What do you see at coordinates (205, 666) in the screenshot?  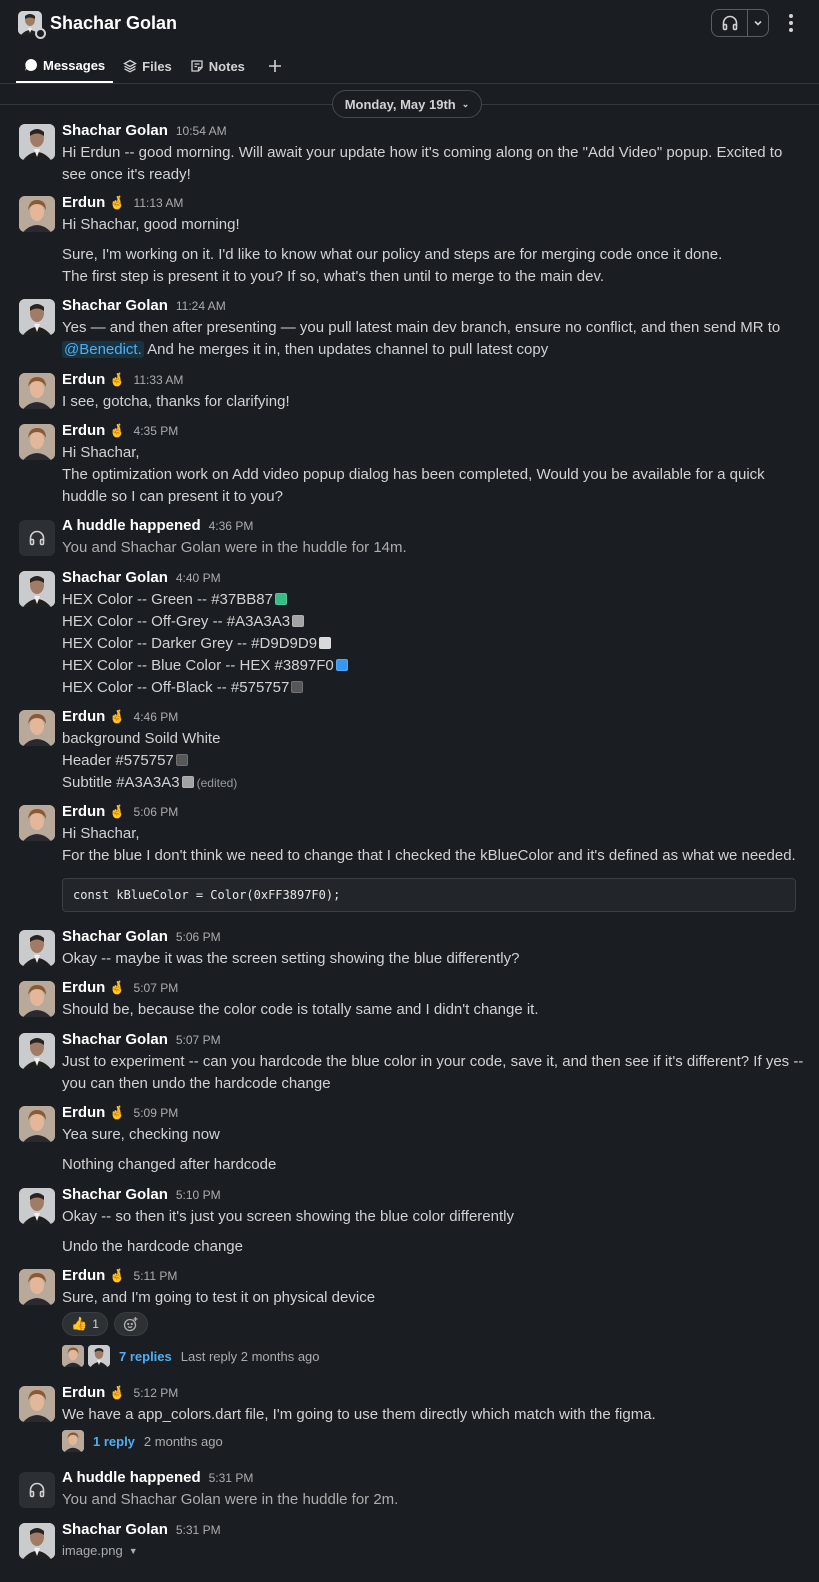 I see `color-line: HEX Color -- Blue Color -- HEX #3897F0` at bounding box center [205, 666].